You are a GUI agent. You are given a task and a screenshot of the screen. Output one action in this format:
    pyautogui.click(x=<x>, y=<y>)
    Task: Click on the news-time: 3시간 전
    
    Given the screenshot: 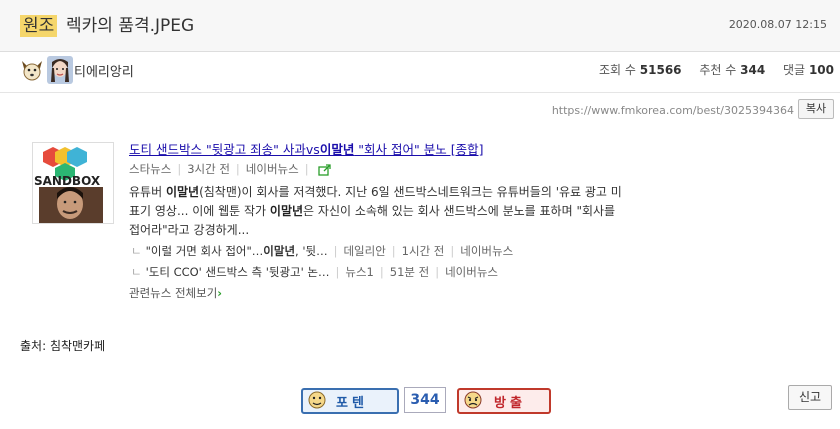 What is the action you would take?
    pyautogui.click(x=208, y=169)
    